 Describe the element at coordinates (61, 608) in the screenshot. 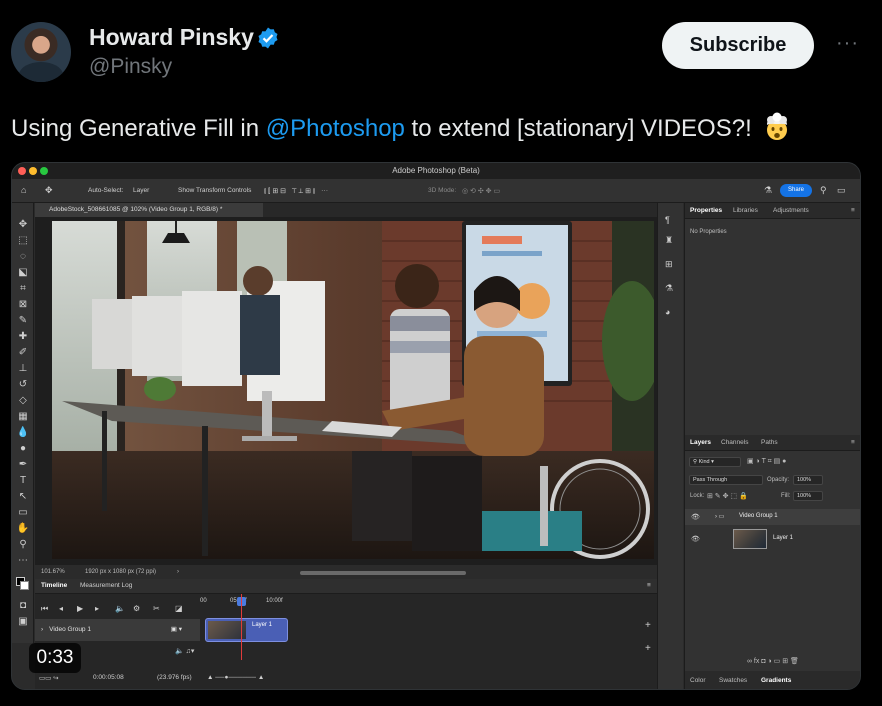

I see `previous-frame-icon: ◂` at that location.